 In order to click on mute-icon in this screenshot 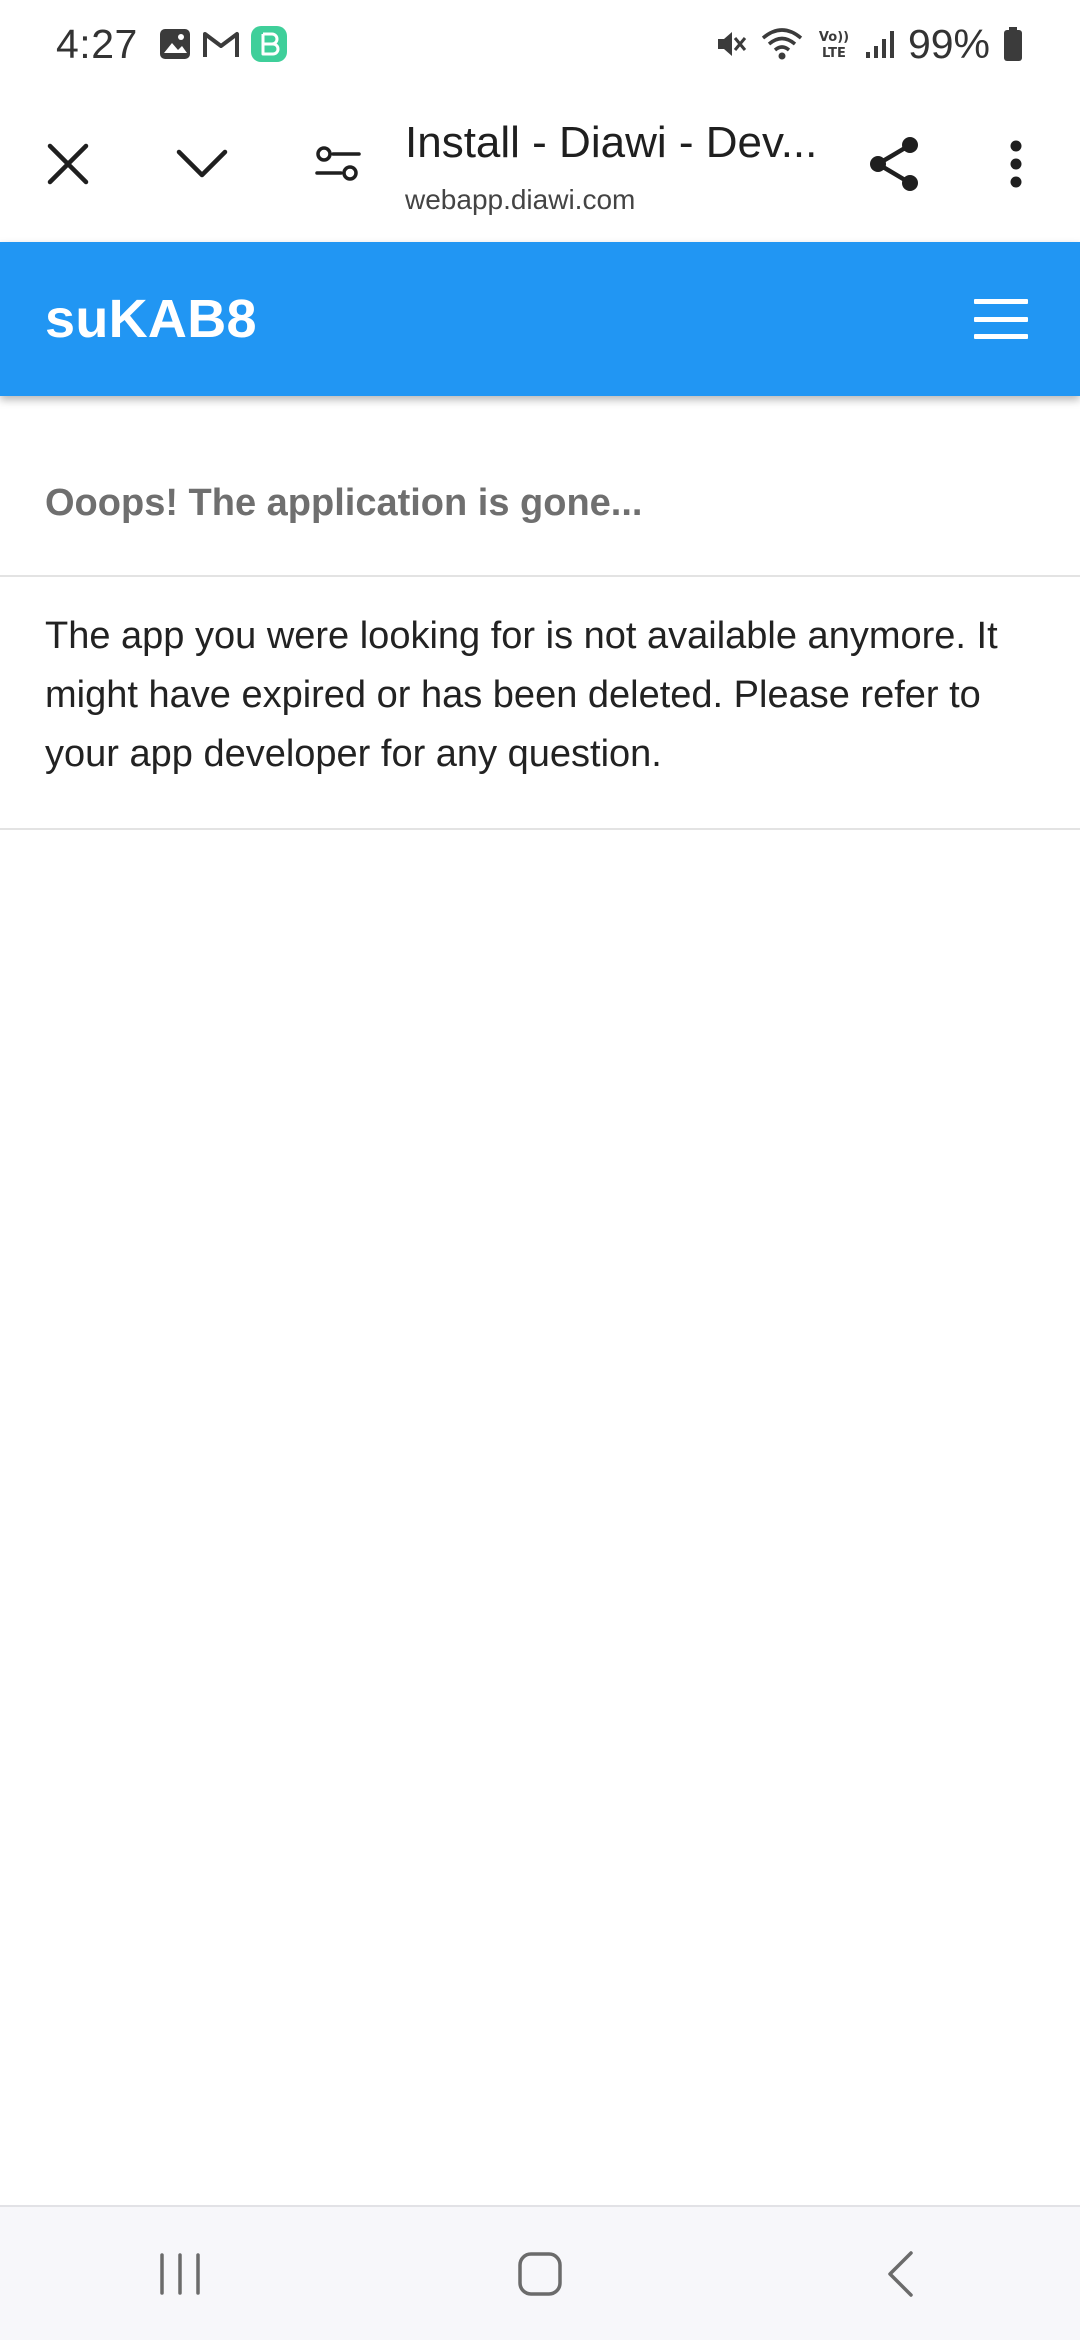, I will do `click(731, 44)`.